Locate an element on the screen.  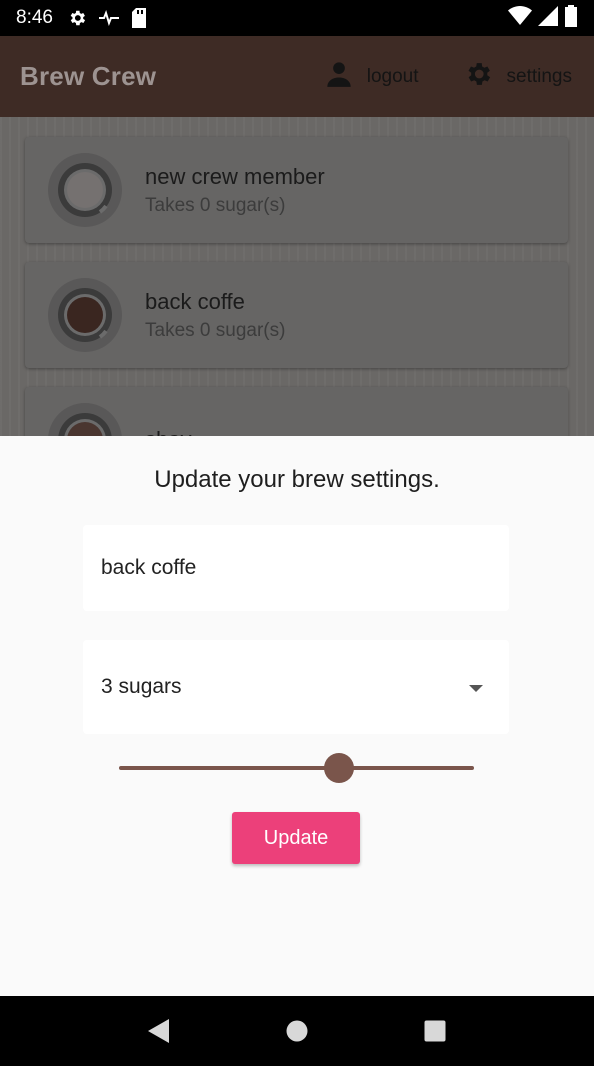
pulse-icon is located at coordinates (108, 18).